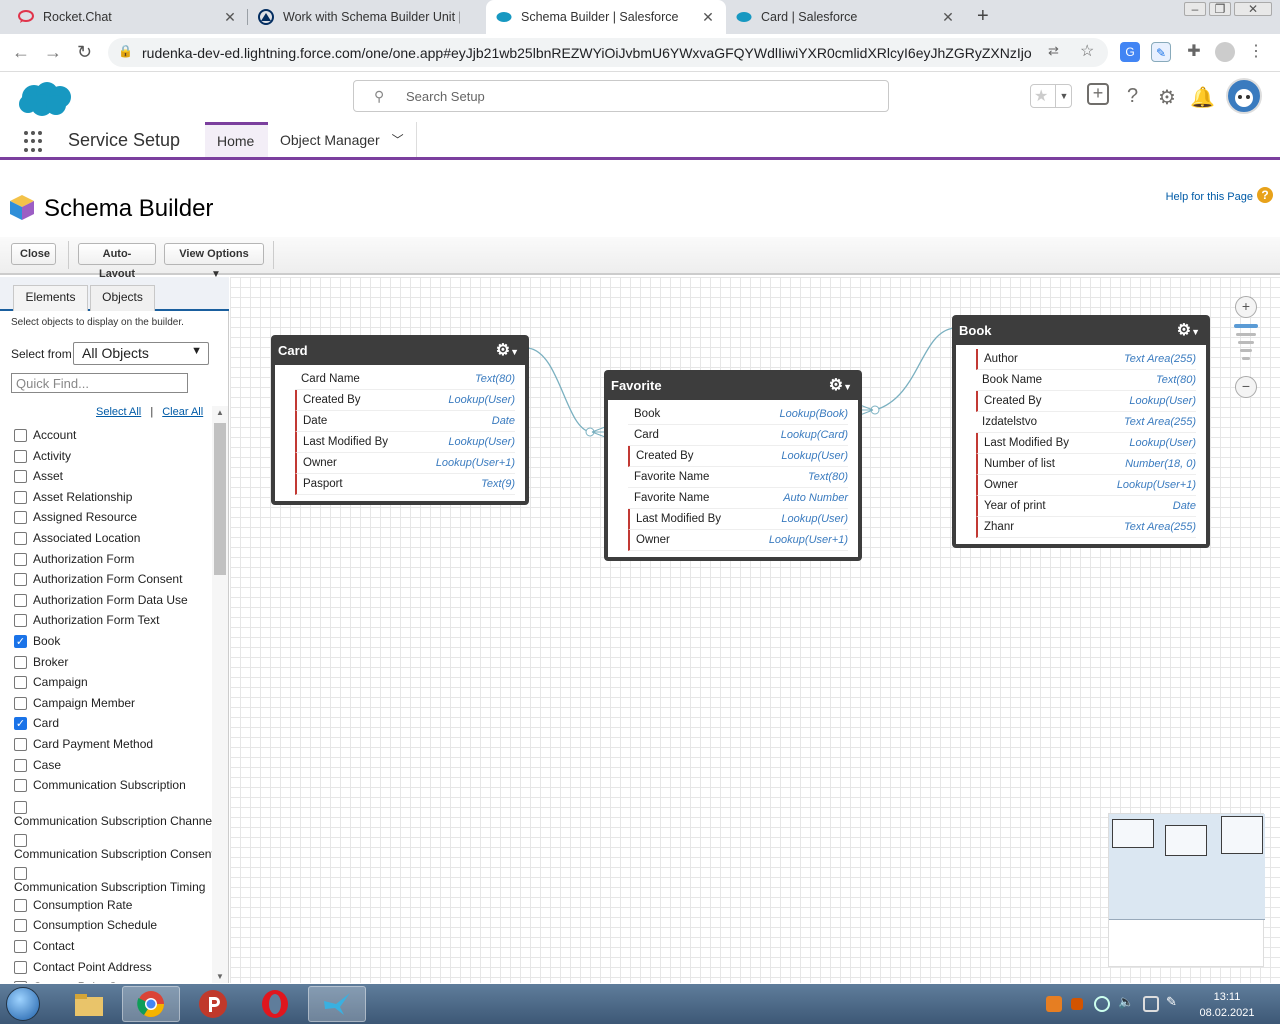 This screenshot has height=1024, width=1280. What do you see at coordinates (1167, 97) in the screenshot?
I see `setup-gear-icon: ⚙` at bounding box center [1167, 97].